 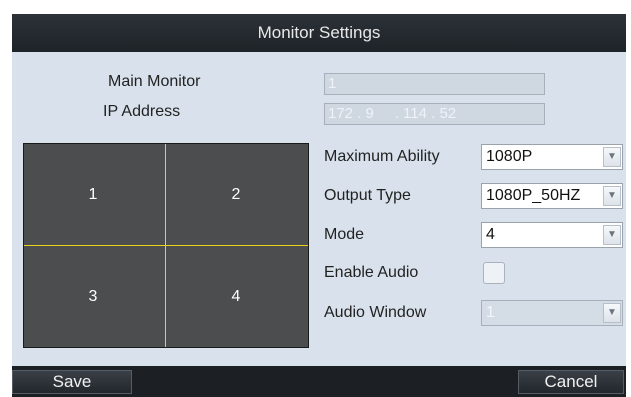 I want to click on cancel-button: Cancel, so click(x=571, y=382).